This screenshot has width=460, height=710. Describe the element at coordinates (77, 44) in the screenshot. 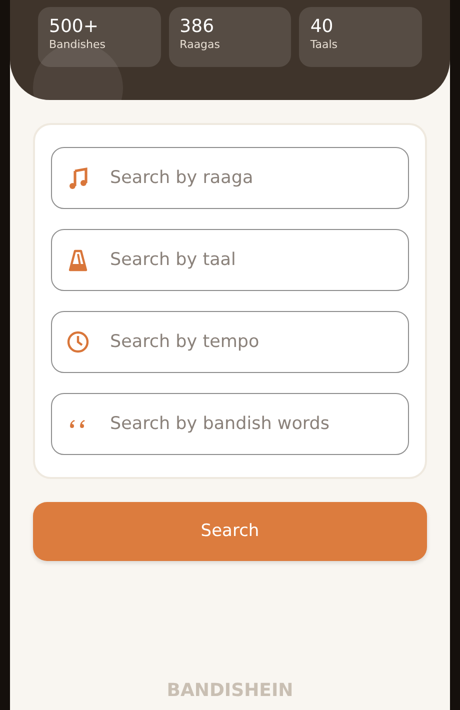

I see `stat-label: Bandishes` at that location.